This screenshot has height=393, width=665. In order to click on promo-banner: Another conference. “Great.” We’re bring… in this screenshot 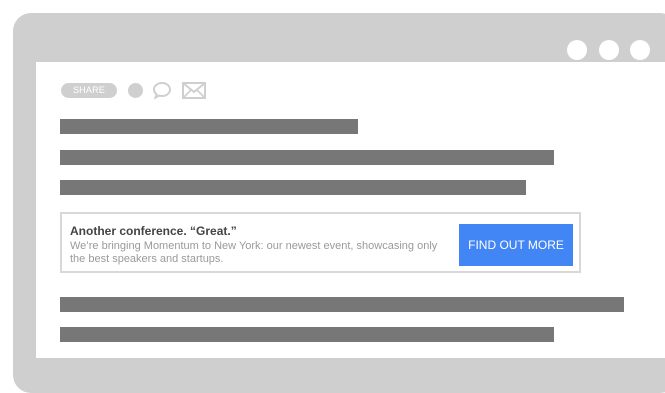, I will do `click(320, 242)`.